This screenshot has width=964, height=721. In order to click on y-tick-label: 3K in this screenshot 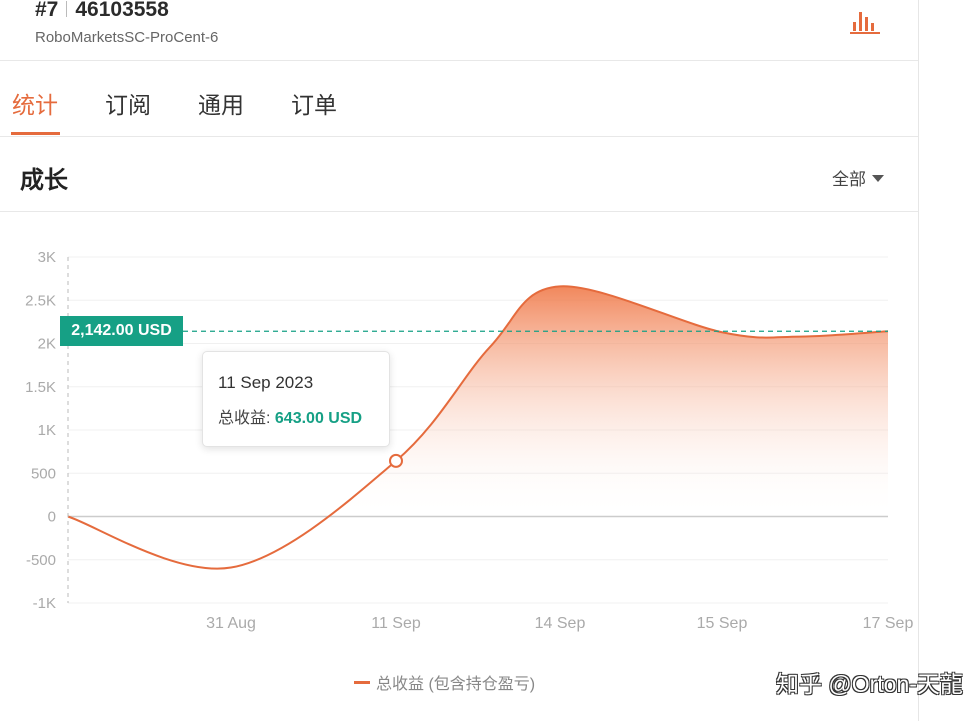, I will do `click(47, 257)`.